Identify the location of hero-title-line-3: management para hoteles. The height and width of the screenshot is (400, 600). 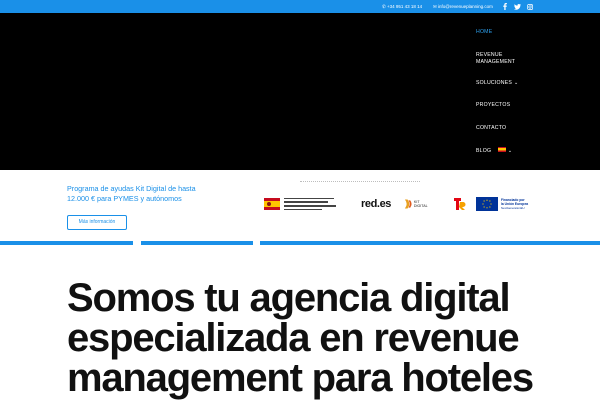
(300, 378).